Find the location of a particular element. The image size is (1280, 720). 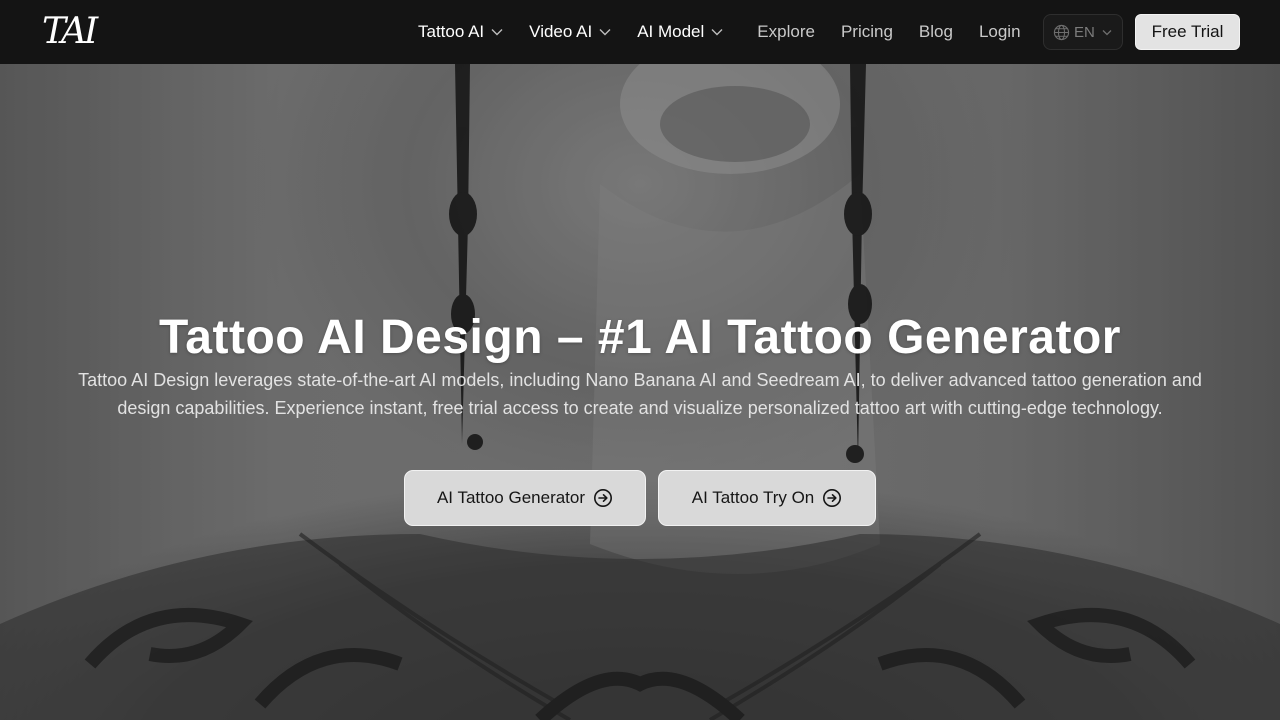

ai-tattoo-try-on-label: AI Tattoo Try On is located at coordinates (753, 497).